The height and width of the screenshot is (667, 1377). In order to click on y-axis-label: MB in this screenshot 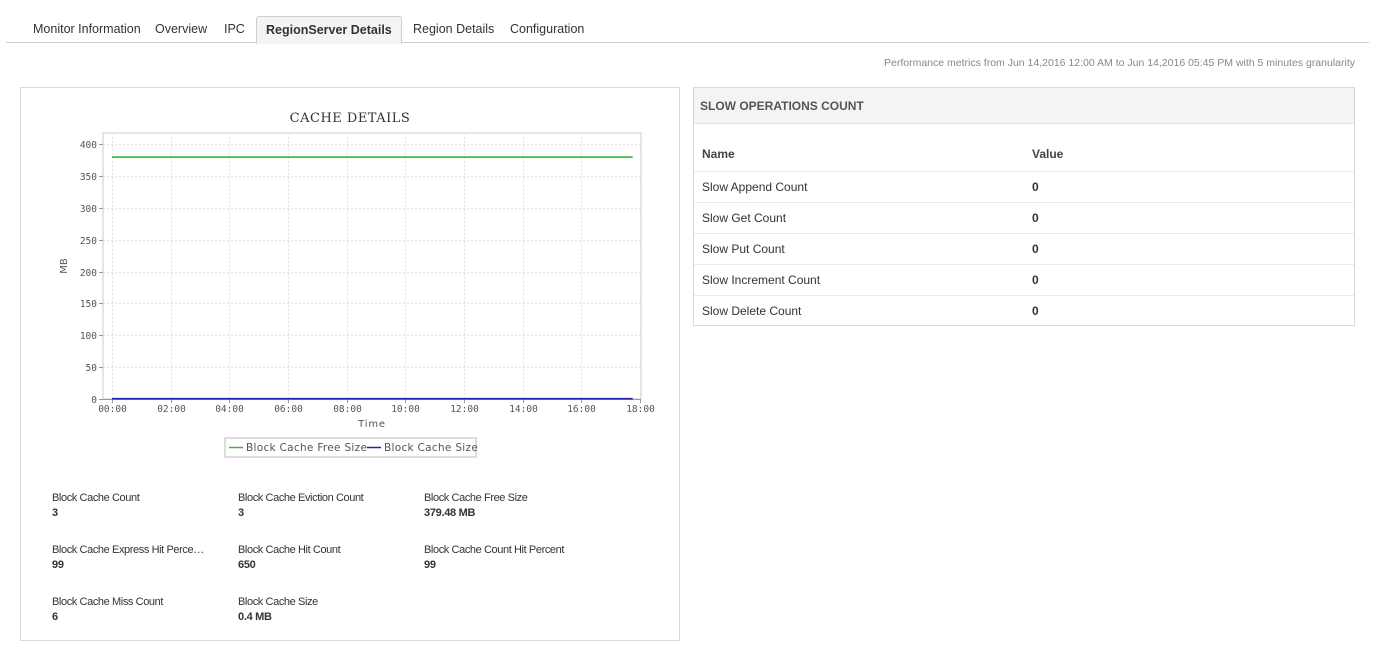, I will do `click(64, 266)`.